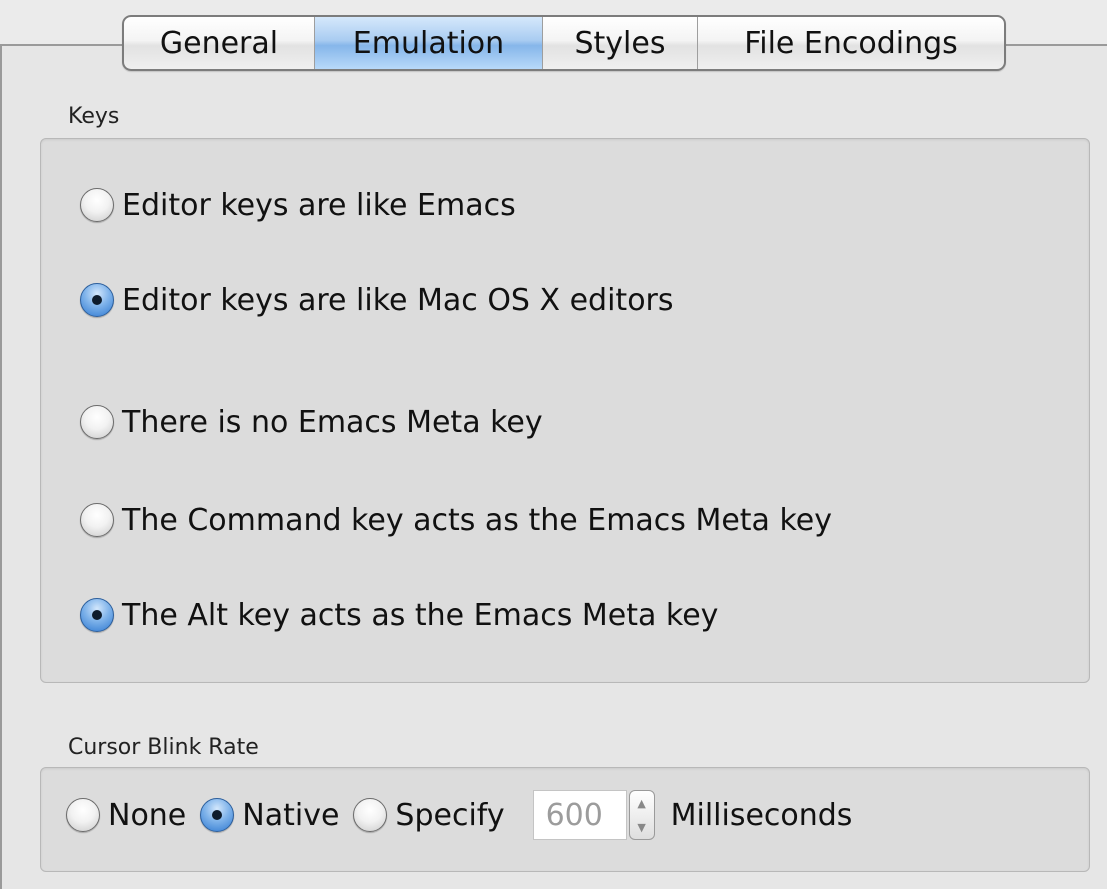 Image resolution: width=1107 pixels, height=889 pixels. What do you see at coordinates (641, 803) in the screenshot?
I see `stepper-up-icon: ▲` at bounding box center [641, 803].